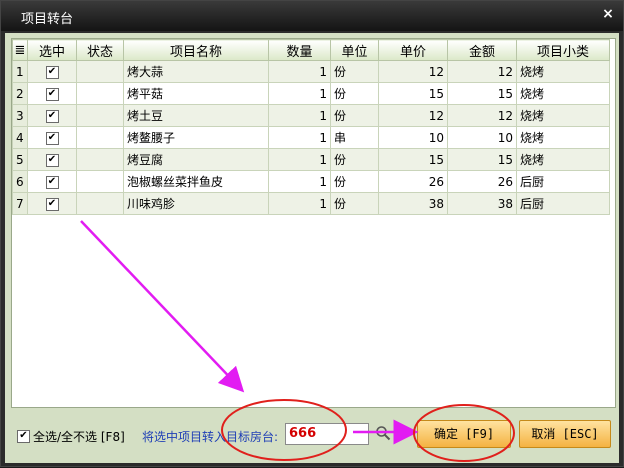 The width and height of the screenshot is (624, 468). Describe the element at coordinates (196, 93) in the screenshot. I see `row-name: 烤平菇` at that location.